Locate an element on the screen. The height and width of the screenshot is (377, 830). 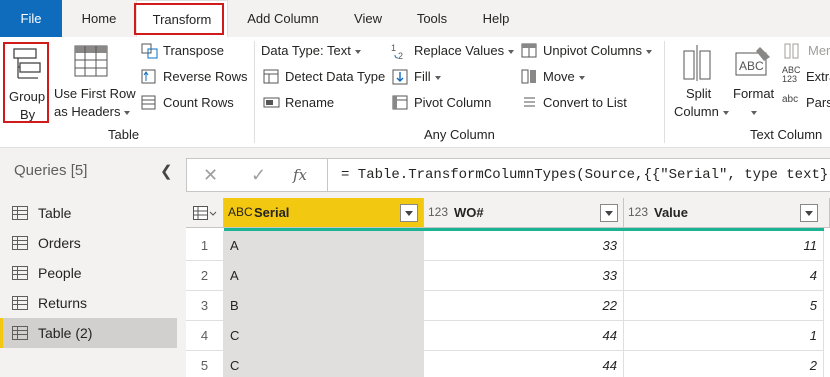
table-menu-icon is located at coordinates (205, 213).